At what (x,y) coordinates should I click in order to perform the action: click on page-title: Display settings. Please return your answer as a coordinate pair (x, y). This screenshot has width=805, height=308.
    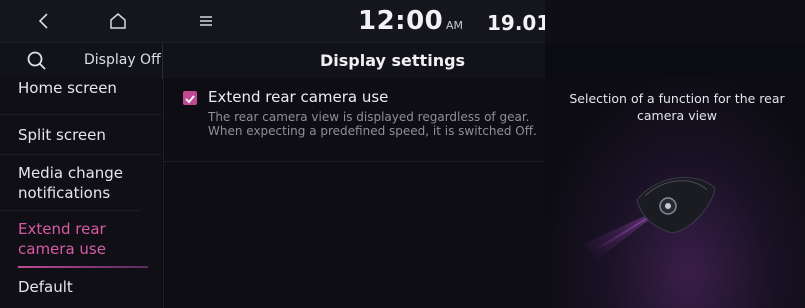
    Looking at the image, I should click on (393, 60).